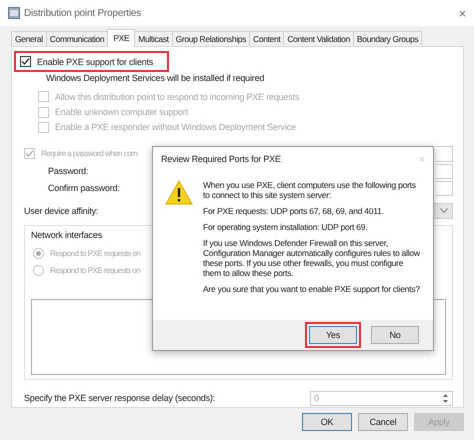  What do you see at coordinates (395, 335) in the screenshot?
I see `dialog-button: No` at bounding box center [395, 335].